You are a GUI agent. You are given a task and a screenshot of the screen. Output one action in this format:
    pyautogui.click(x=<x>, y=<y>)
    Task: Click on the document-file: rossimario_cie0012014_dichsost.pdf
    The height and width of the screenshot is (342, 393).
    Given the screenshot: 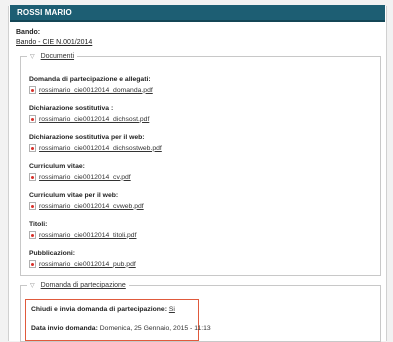 What is the action you would take?
    pyautogui.click(x=89, y=119)
    